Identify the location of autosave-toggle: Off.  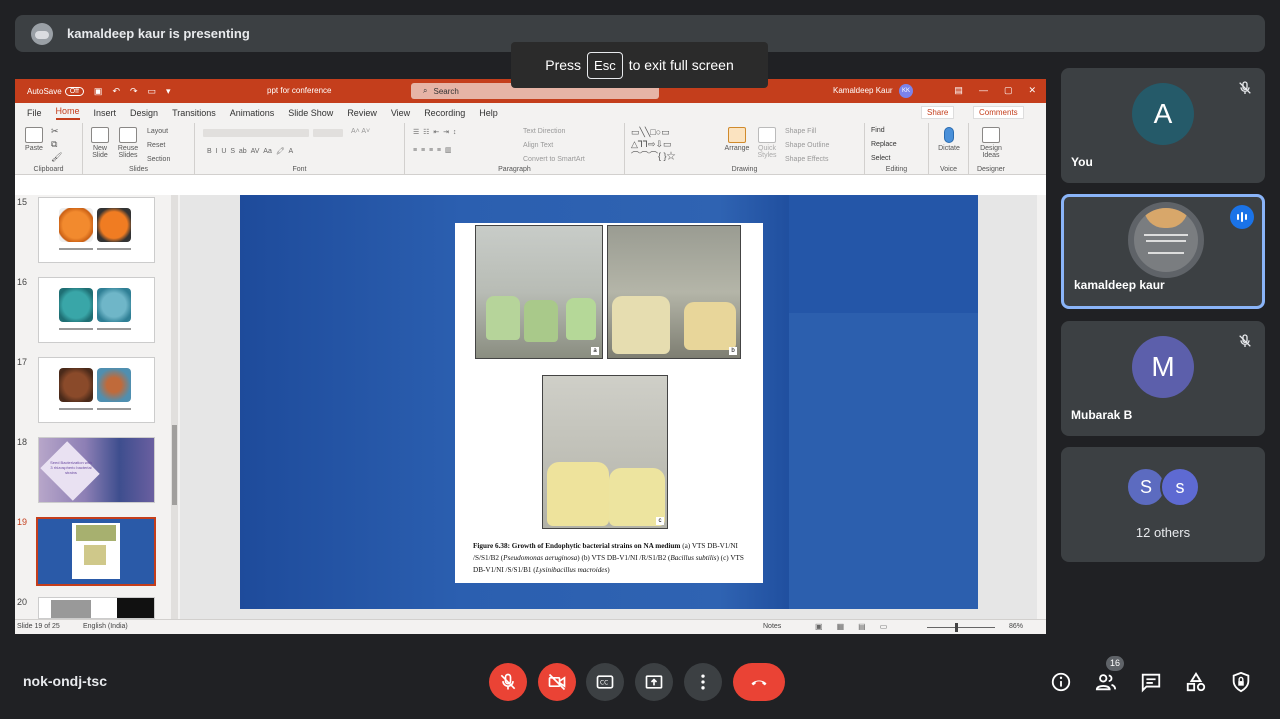
(74, 91).